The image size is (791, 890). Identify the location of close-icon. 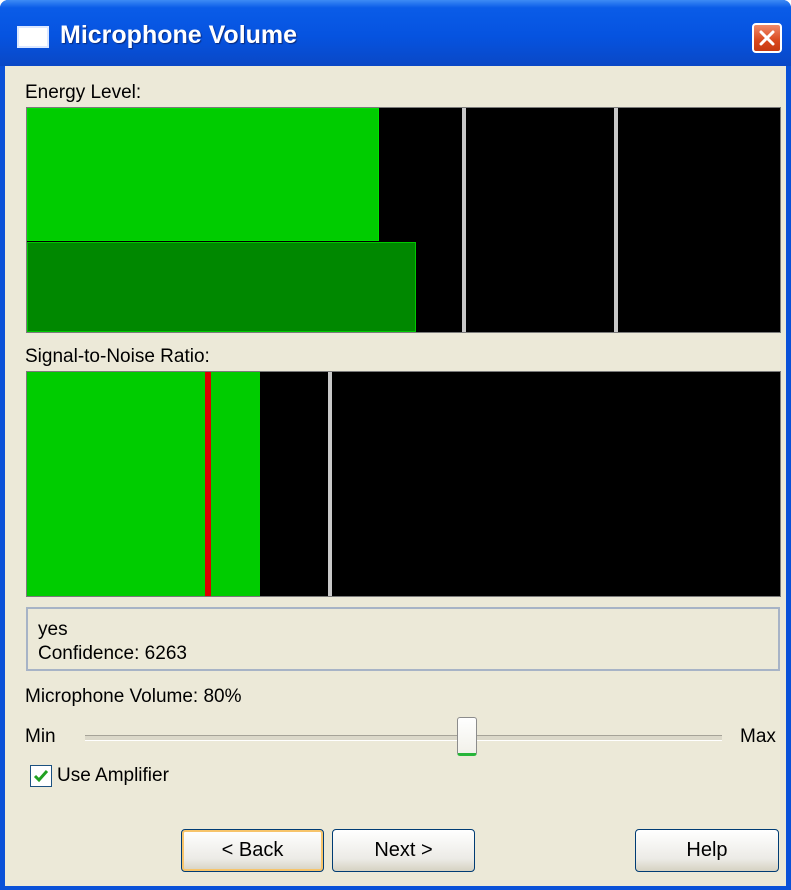
(767, 38).